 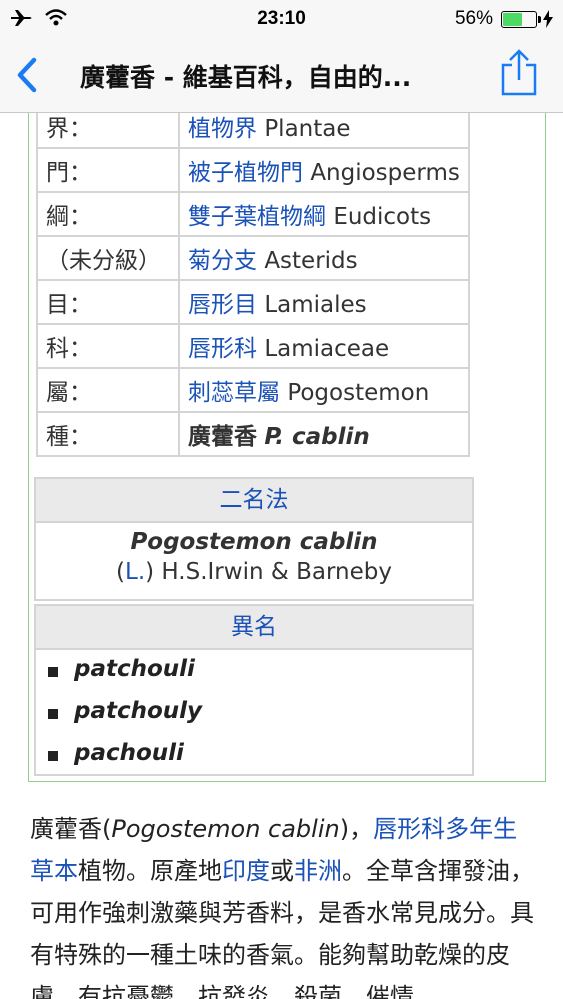 I want to click on taxonomy-rank: 屬：, so click(x=108, y=390).